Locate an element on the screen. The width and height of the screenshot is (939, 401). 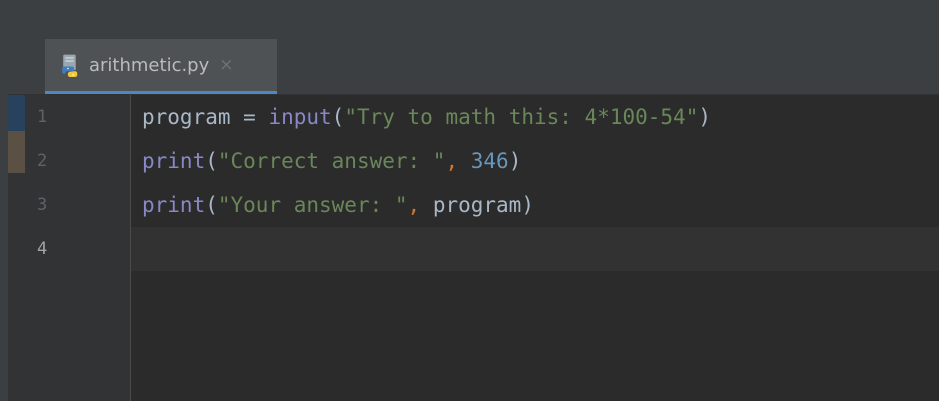
python-file-icon is located at coordinates (70, 65).